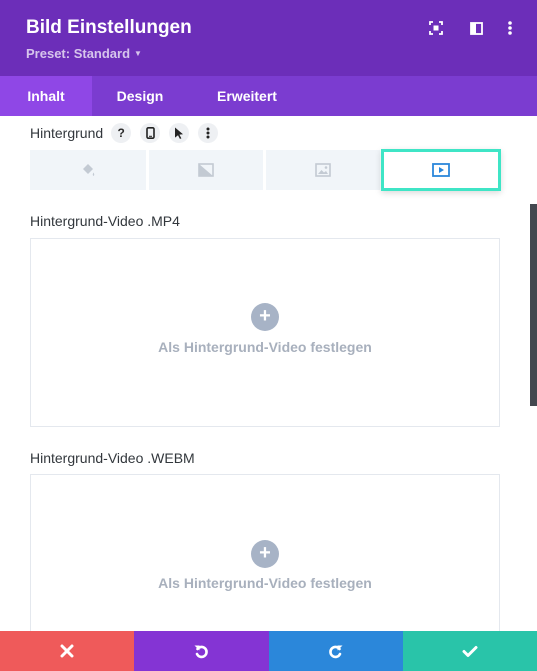 The height and width of the screenshot is (671, 537). I want to click on tab-bar: Inhalt Design Erweitert, so click(268, 96).